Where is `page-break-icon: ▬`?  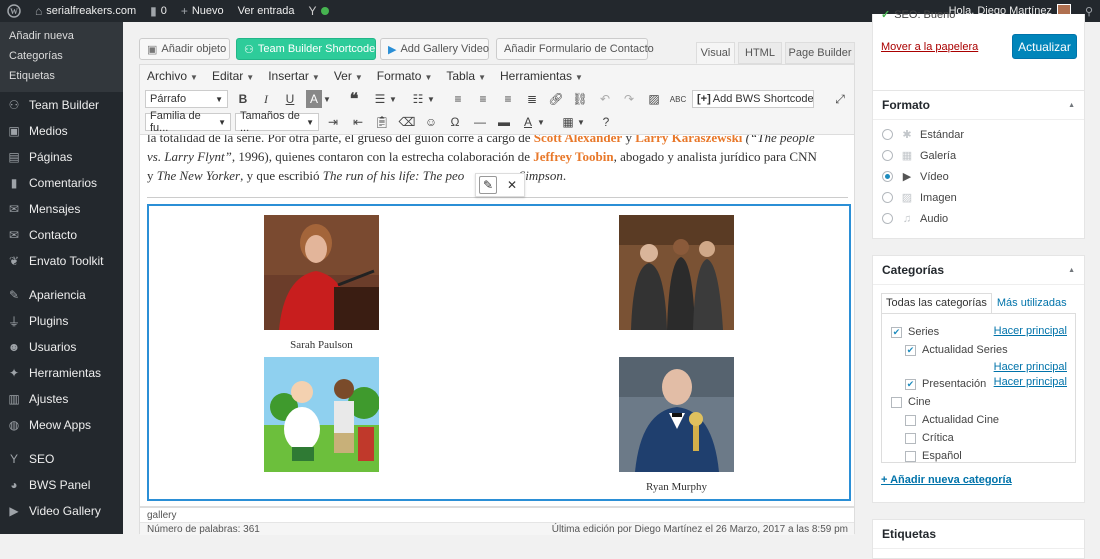 page-break-icon: ▬ is located at coordinates (504, 122).